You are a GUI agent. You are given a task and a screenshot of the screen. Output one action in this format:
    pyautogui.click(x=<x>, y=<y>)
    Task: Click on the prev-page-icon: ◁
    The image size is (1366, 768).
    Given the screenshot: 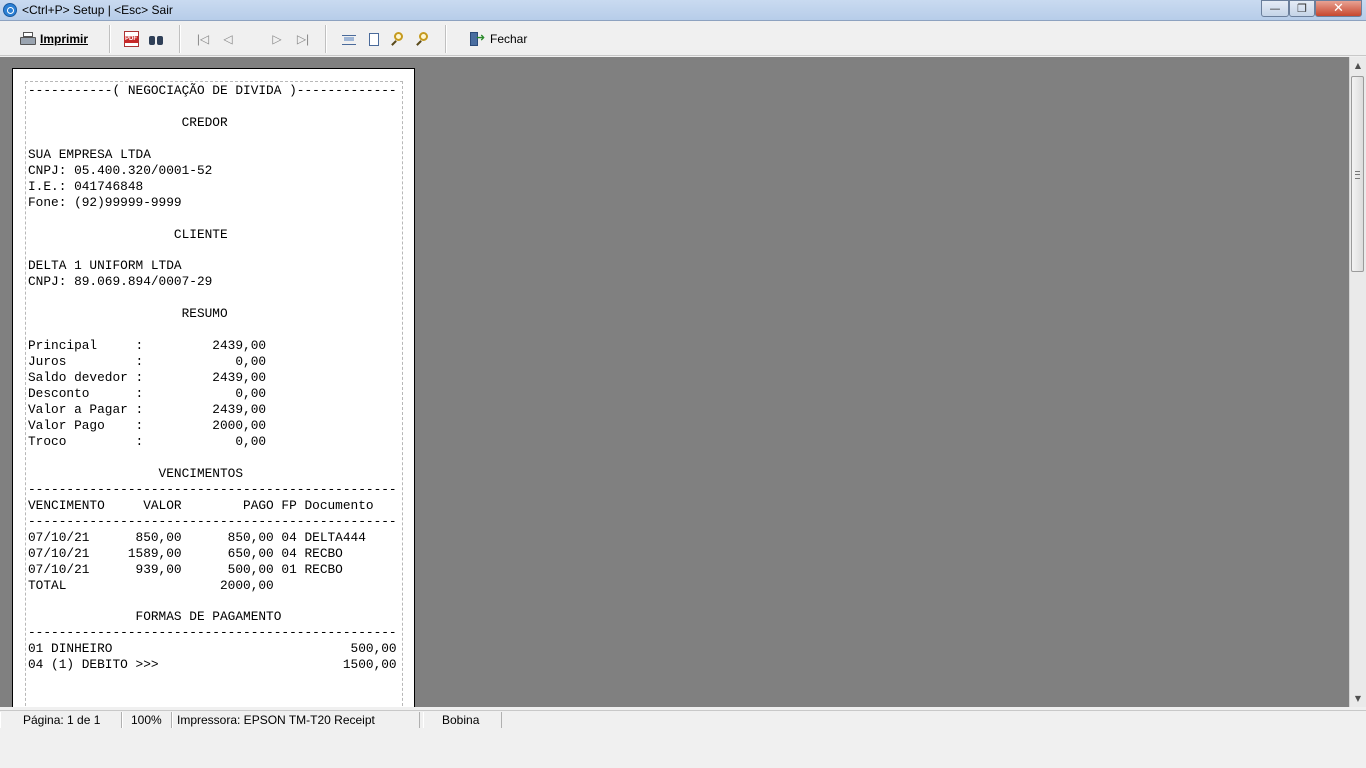 What is the action you would take?
    pyautogui.click(x=228, y=39)
    